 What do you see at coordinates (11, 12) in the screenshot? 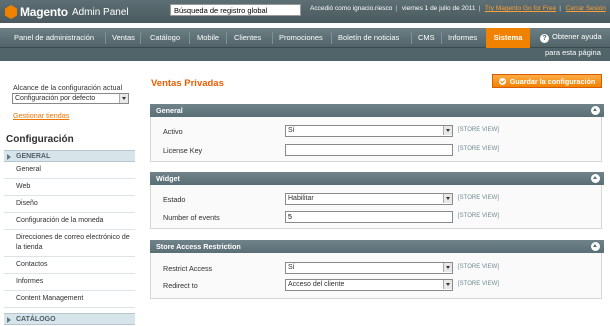
I see `magento-logo-icon` at bounding box center [11, 12].